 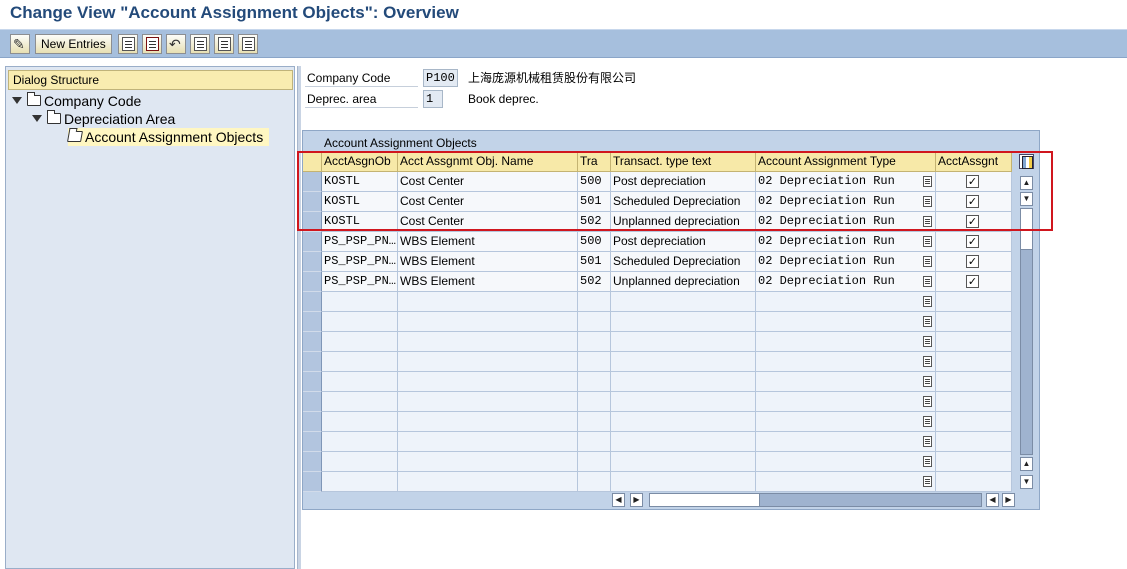 What do you see at coordinates (846, 162) in the screenshot?
I see `column-header-account-assignment-type: Account Assignment Type` at bounding box center [846, 162].